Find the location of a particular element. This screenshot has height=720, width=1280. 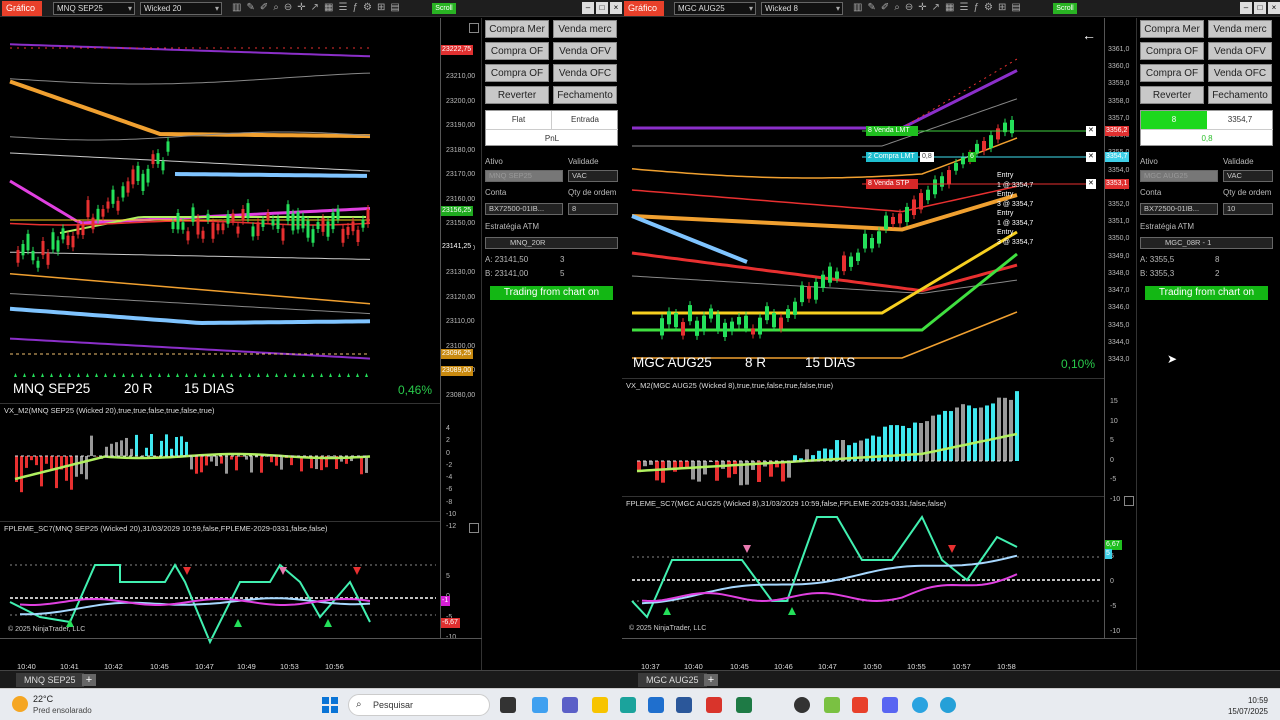

notepad-icon is located at coordinates (832, 705).